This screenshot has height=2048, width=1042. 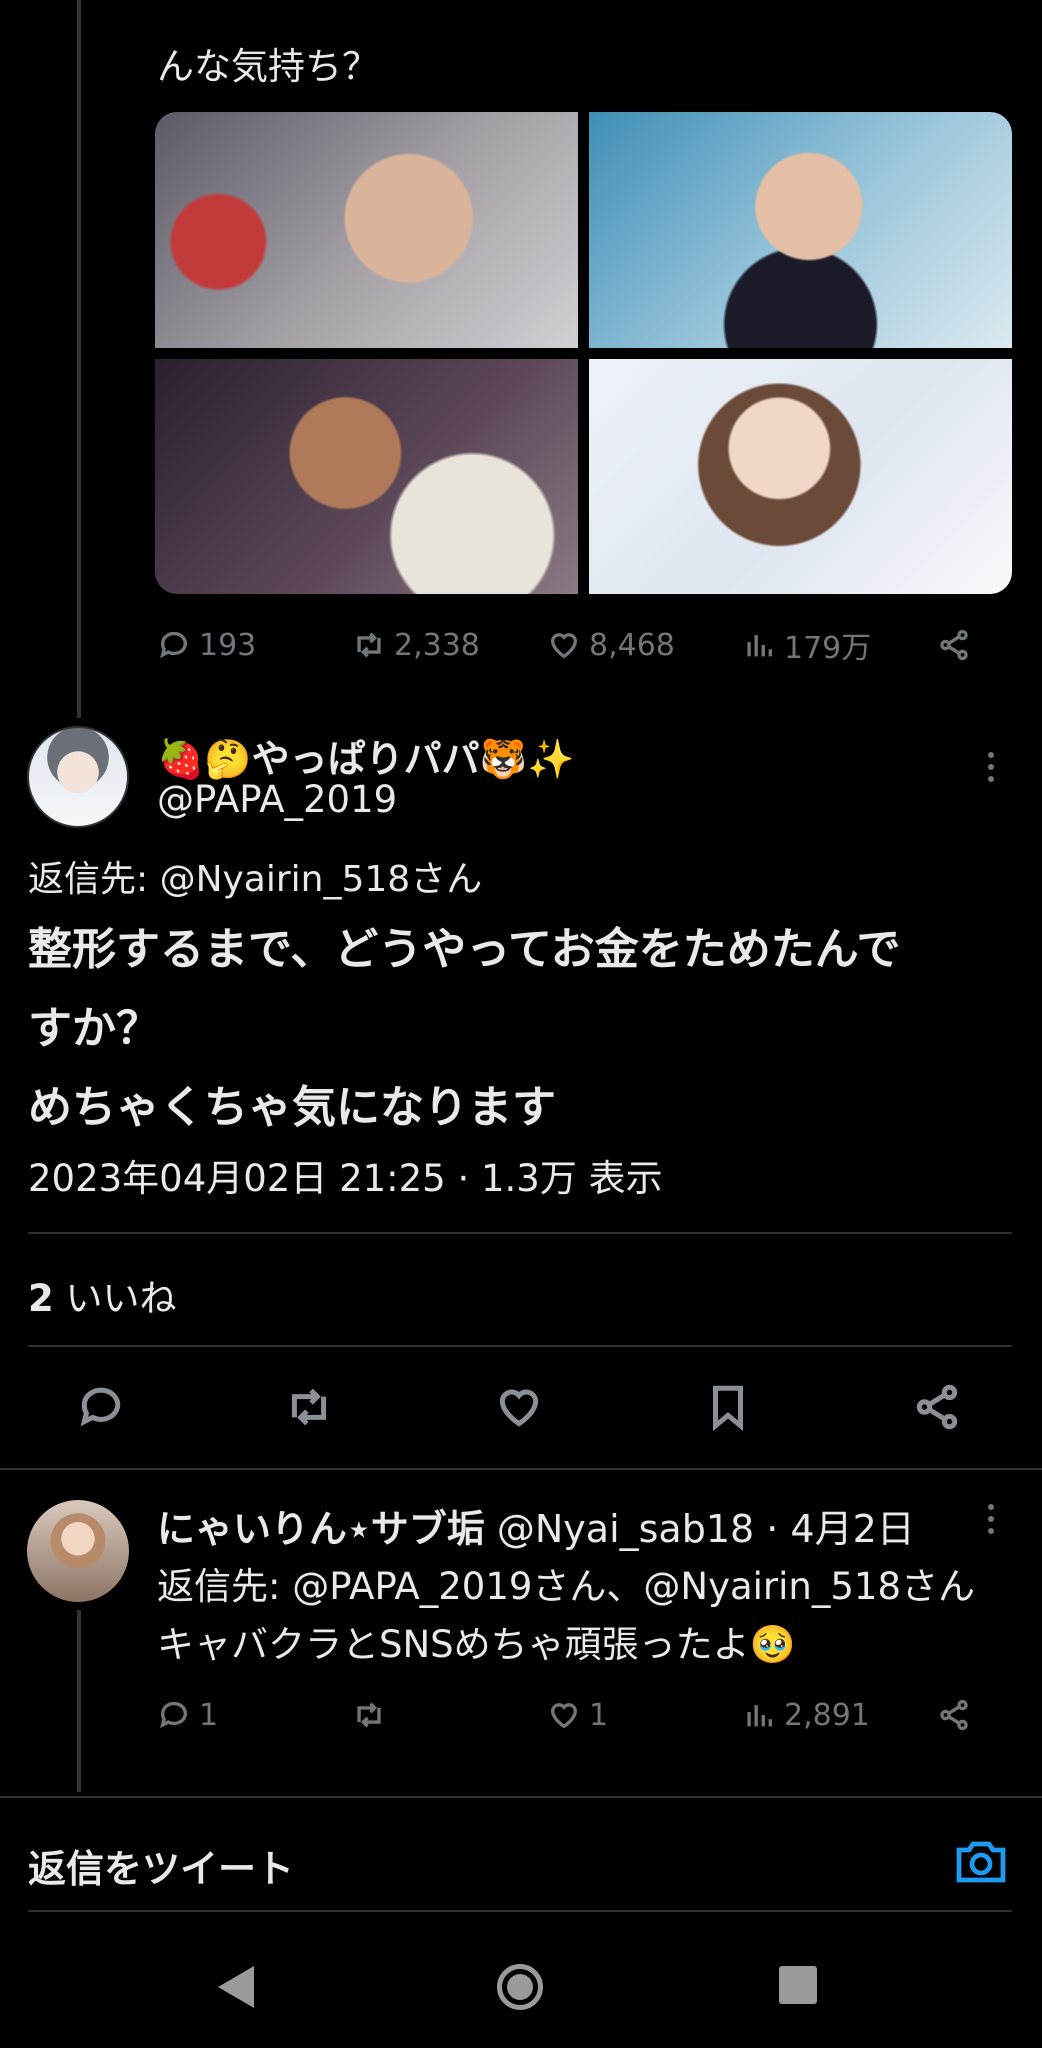 I want to click on tweet-body: 整形するまで、どうやってお金をためたんで すか？ めちゃくちゃ気になります, so click(x=523, y=1028).